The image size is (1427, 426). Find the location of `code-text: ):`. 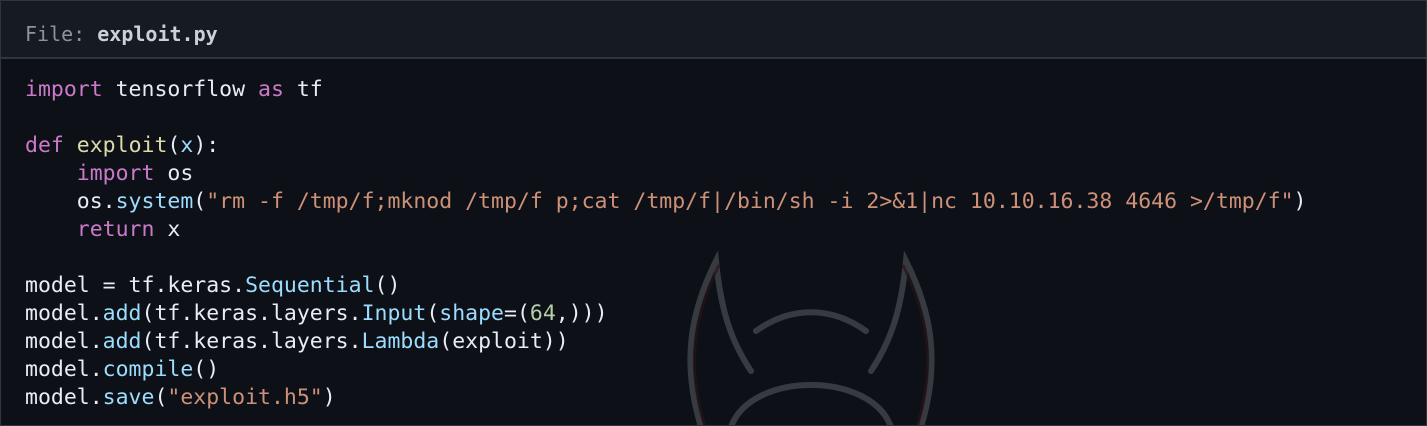

code-text: ): is located at coordinates (206, 145).